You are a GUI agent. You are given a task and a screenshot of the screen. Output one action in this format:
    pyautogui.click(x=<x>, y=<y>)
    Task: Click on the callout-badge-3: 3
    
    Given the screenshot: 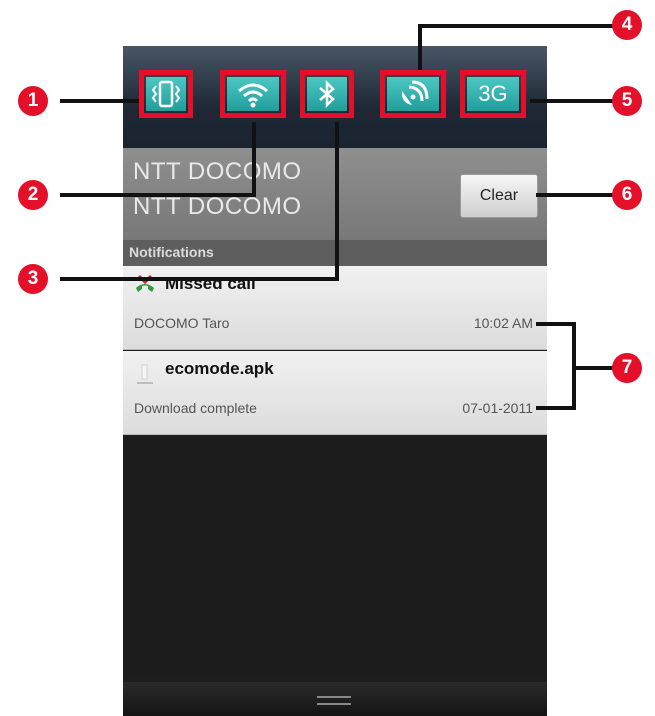 What is the action you would take?
    pyautogui.click(x=33, y=279)
    